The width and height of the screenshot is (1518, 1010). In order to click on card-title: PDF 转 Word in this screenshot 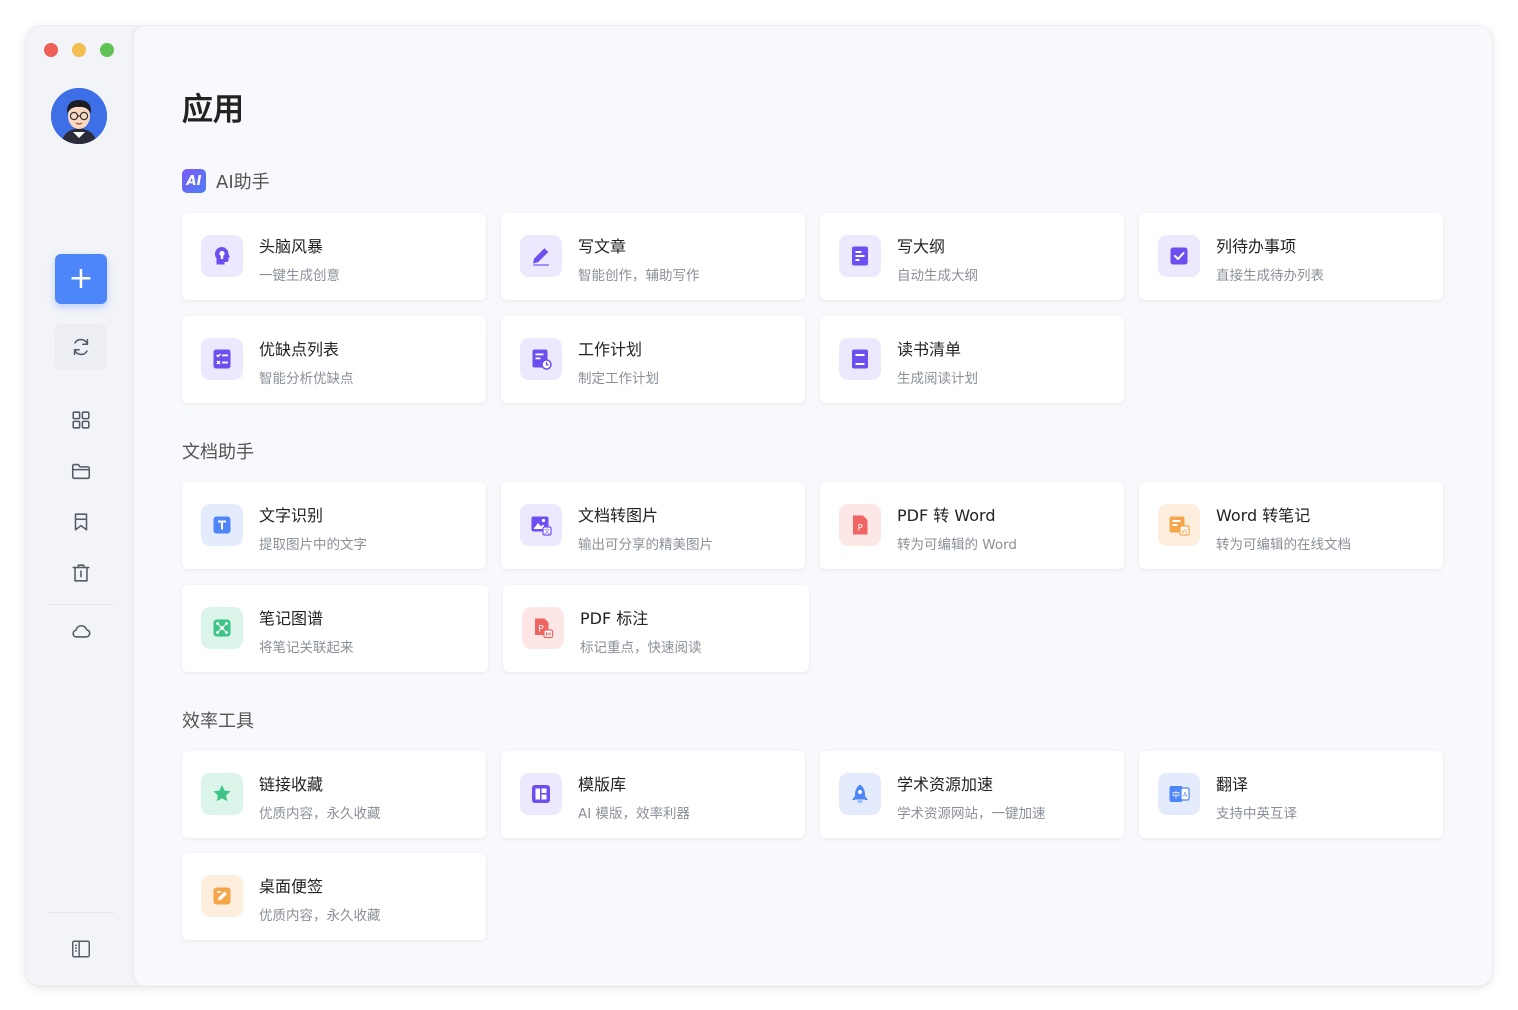, I will do `click(946, 515)`.